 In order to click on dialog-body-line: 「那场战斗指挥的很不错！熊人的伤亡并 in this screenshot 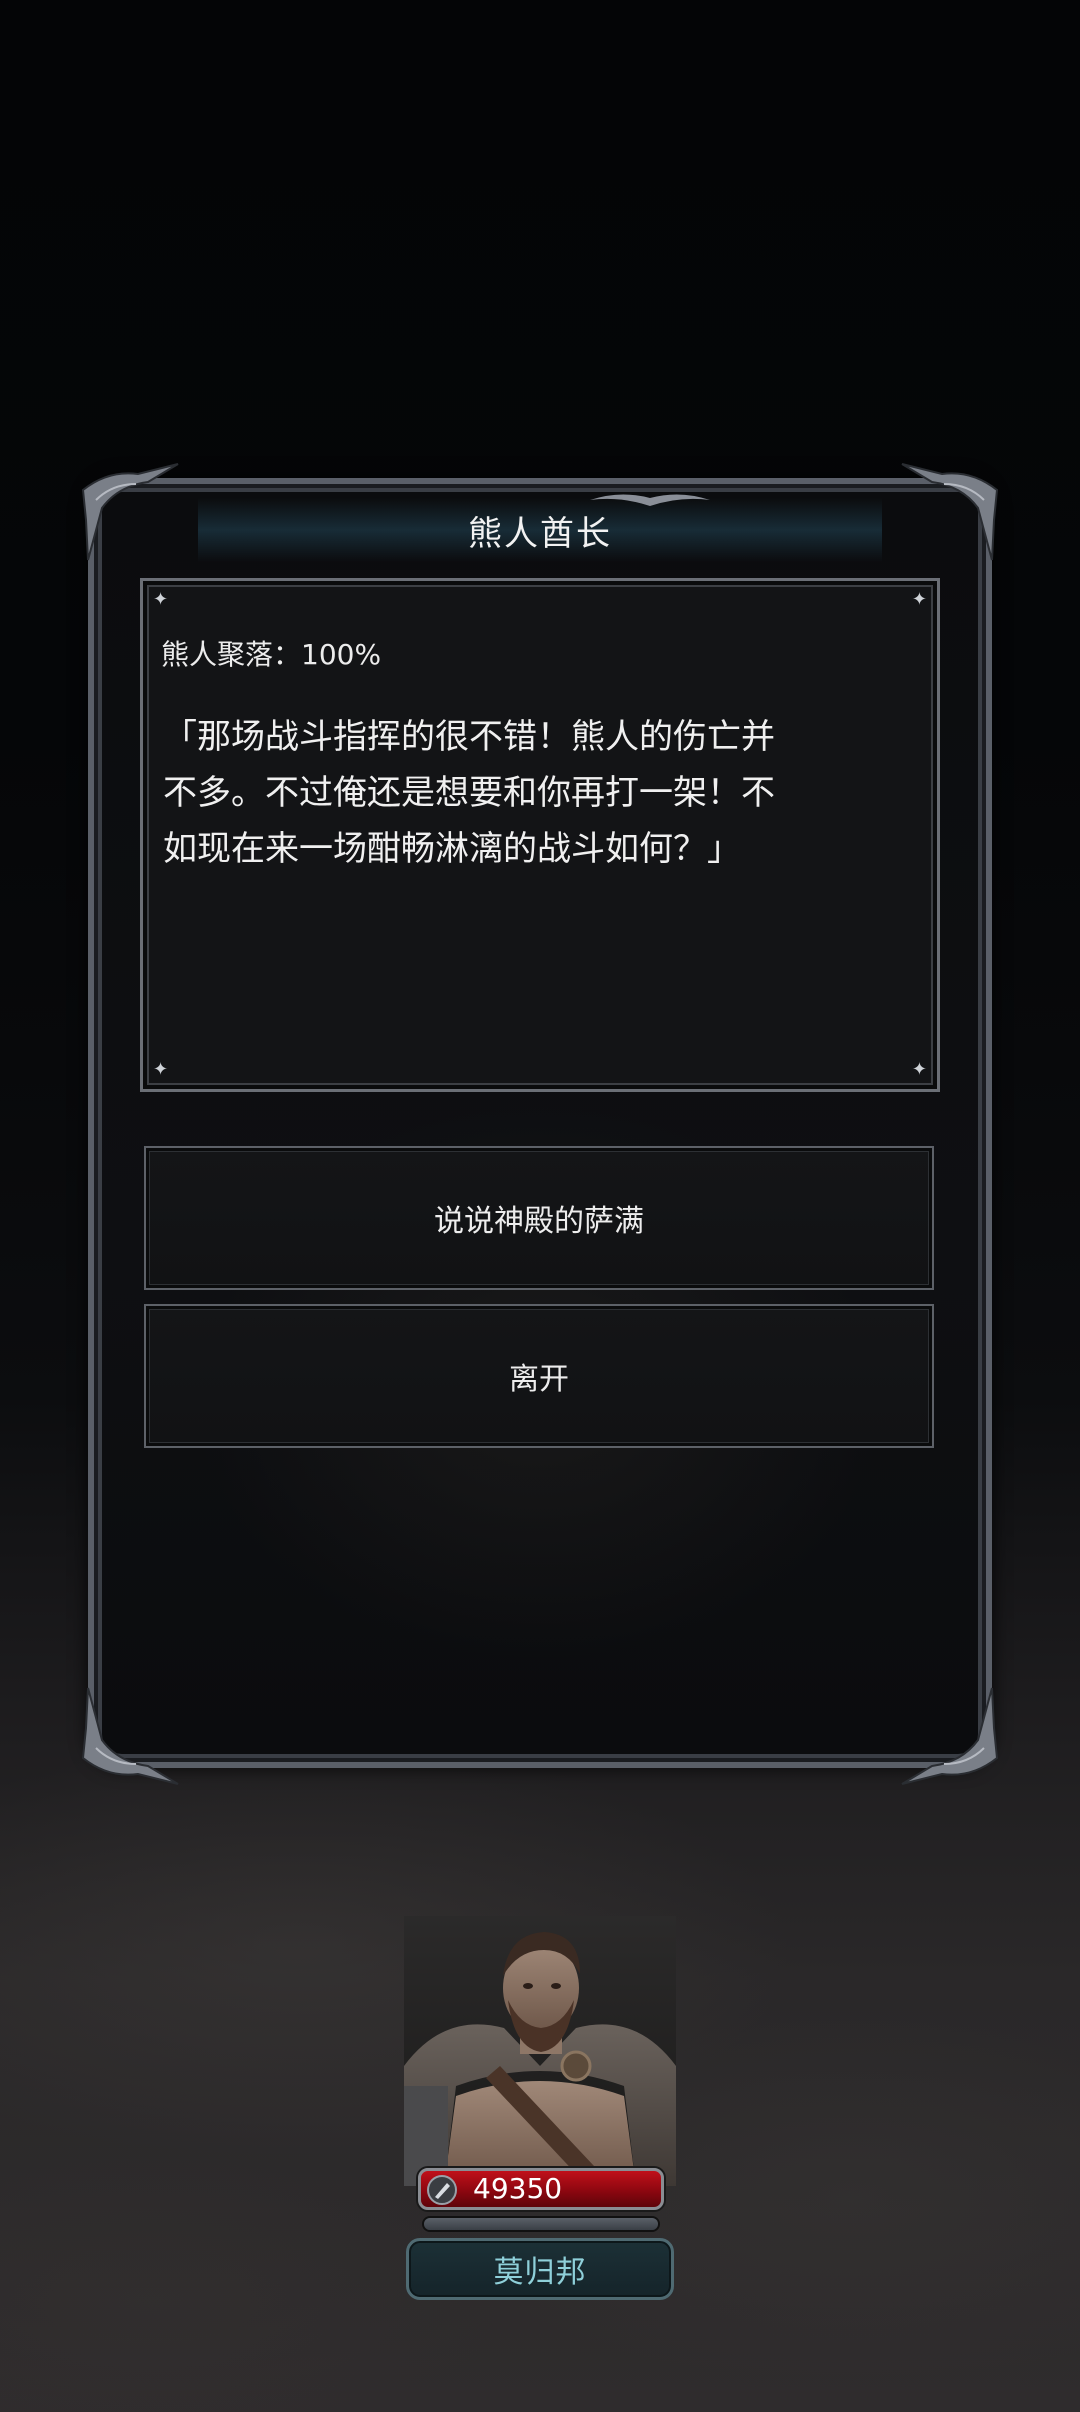, I will do `click(469, 737)`.